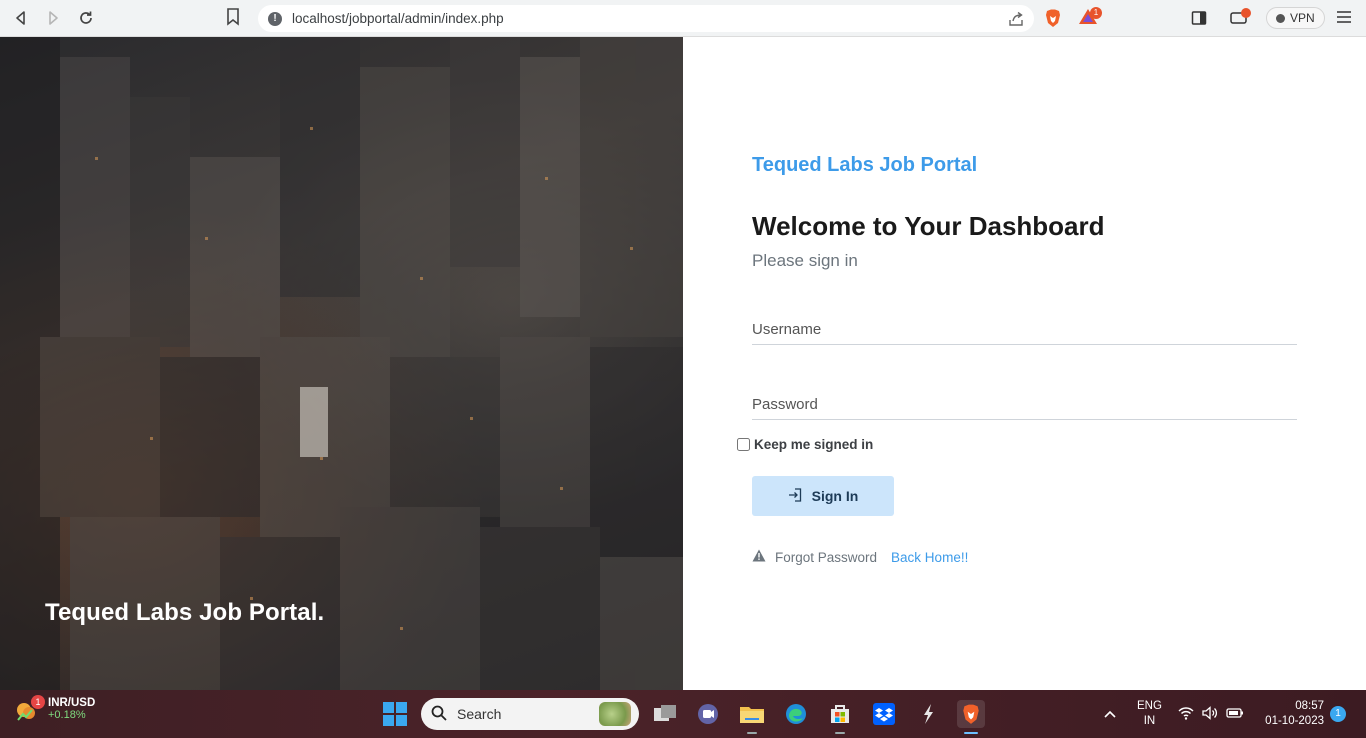  What do you see at coordinates (665, 714) in the screenshot?
I see `task-view-icon` at bounding box center [665, 714].